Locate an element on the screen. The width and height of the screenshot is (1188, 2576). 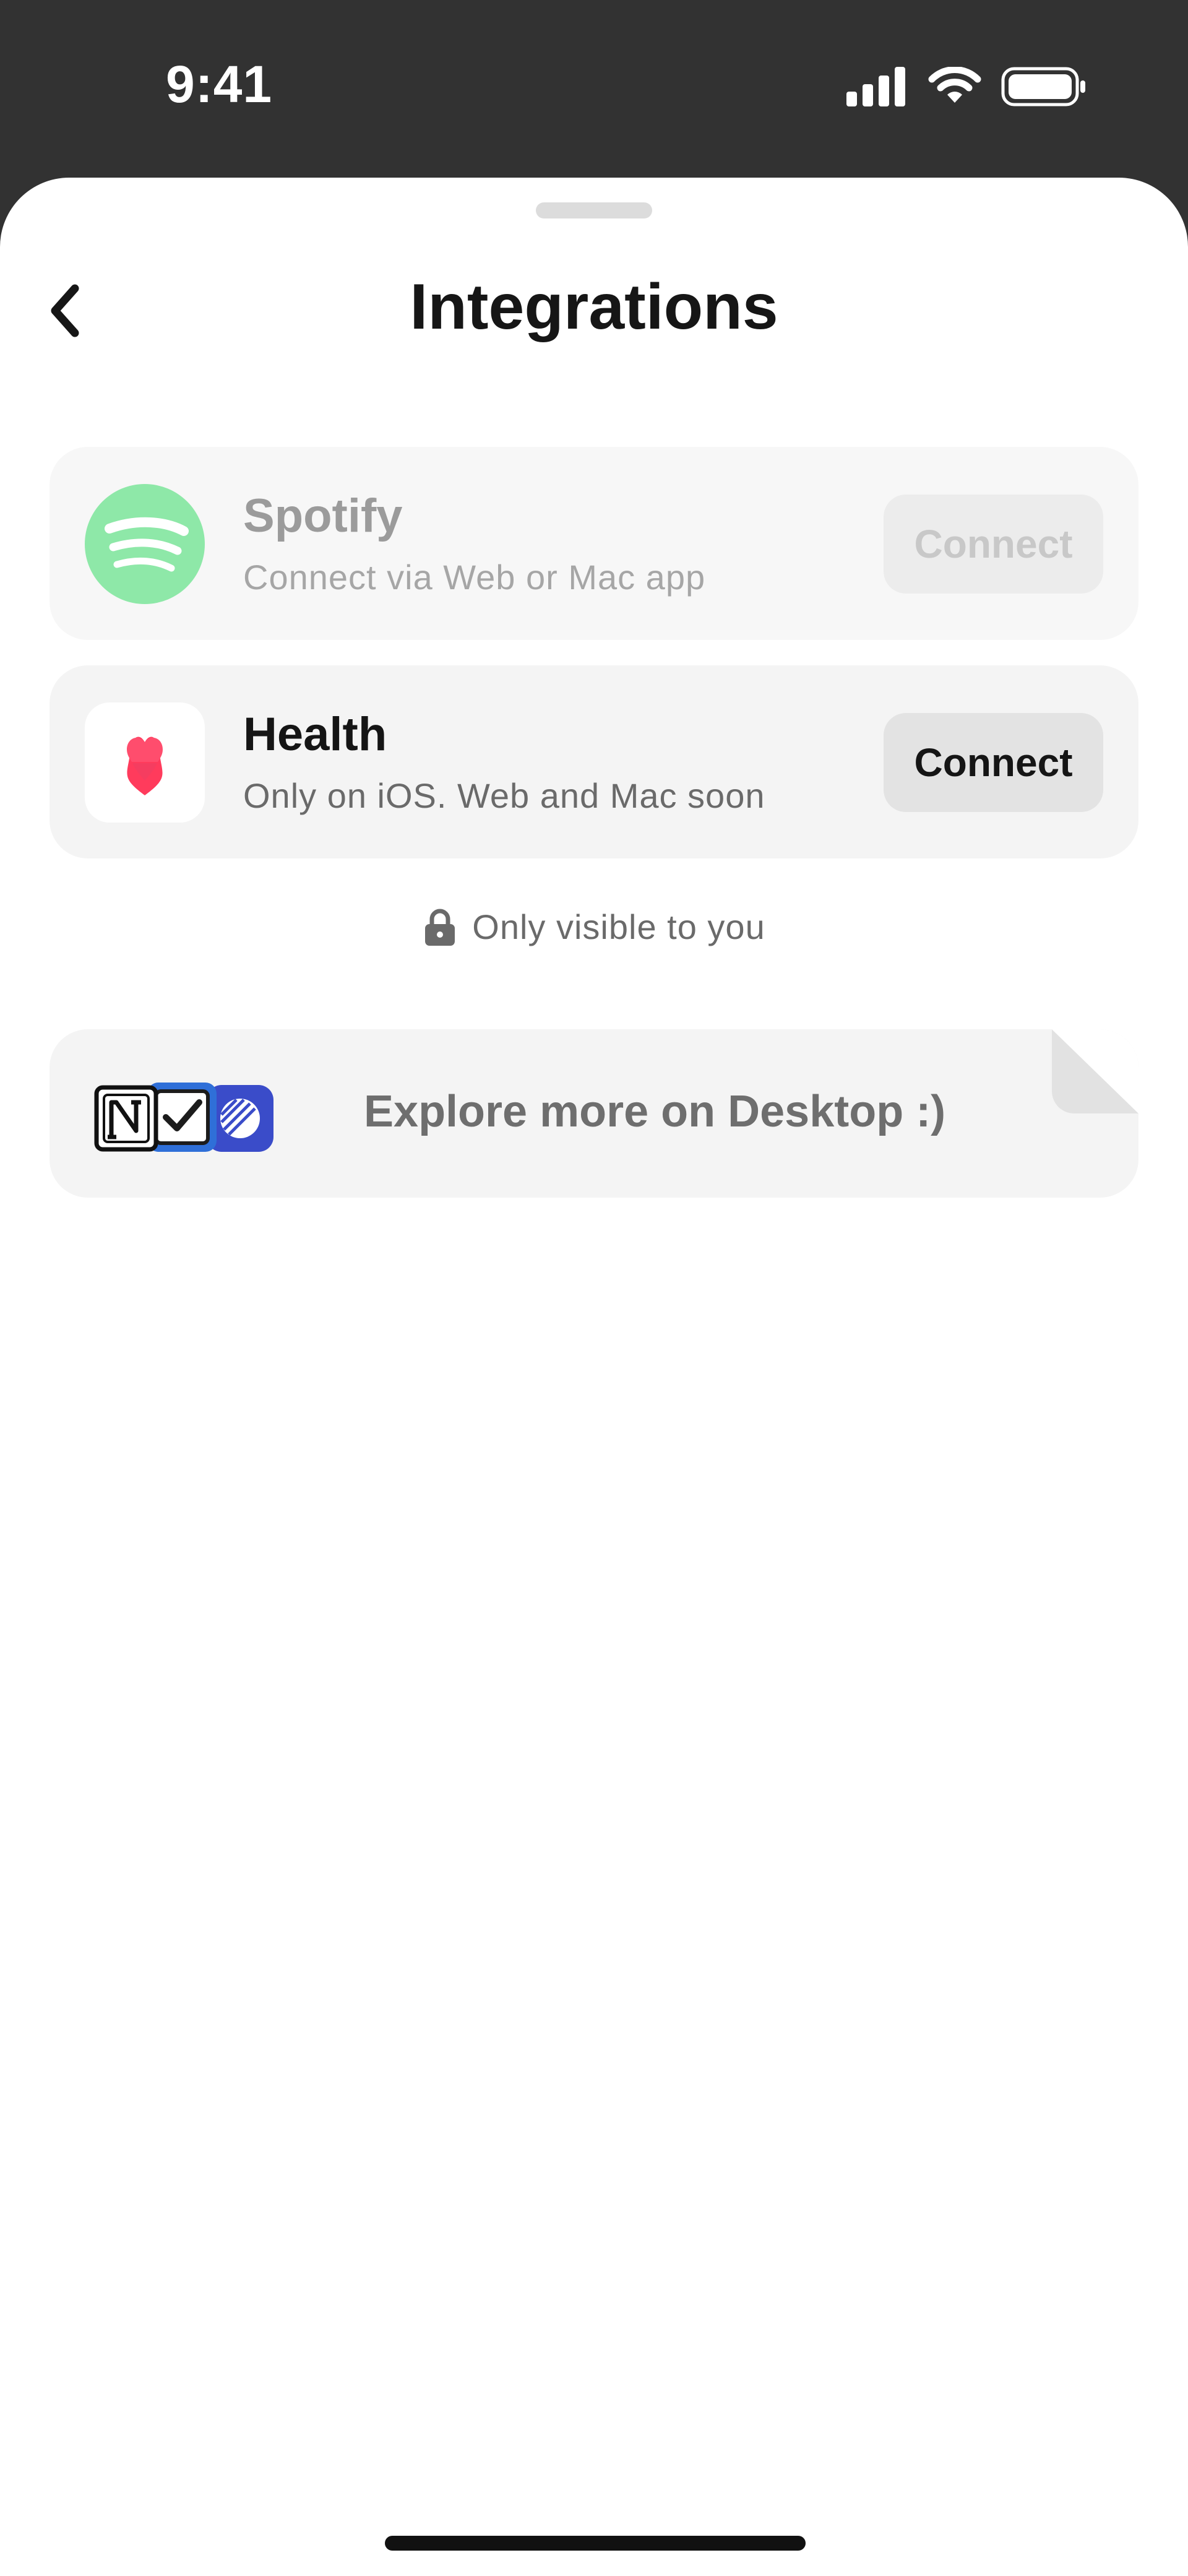
integration-name: Spotify is located at coordinates (323, 516).